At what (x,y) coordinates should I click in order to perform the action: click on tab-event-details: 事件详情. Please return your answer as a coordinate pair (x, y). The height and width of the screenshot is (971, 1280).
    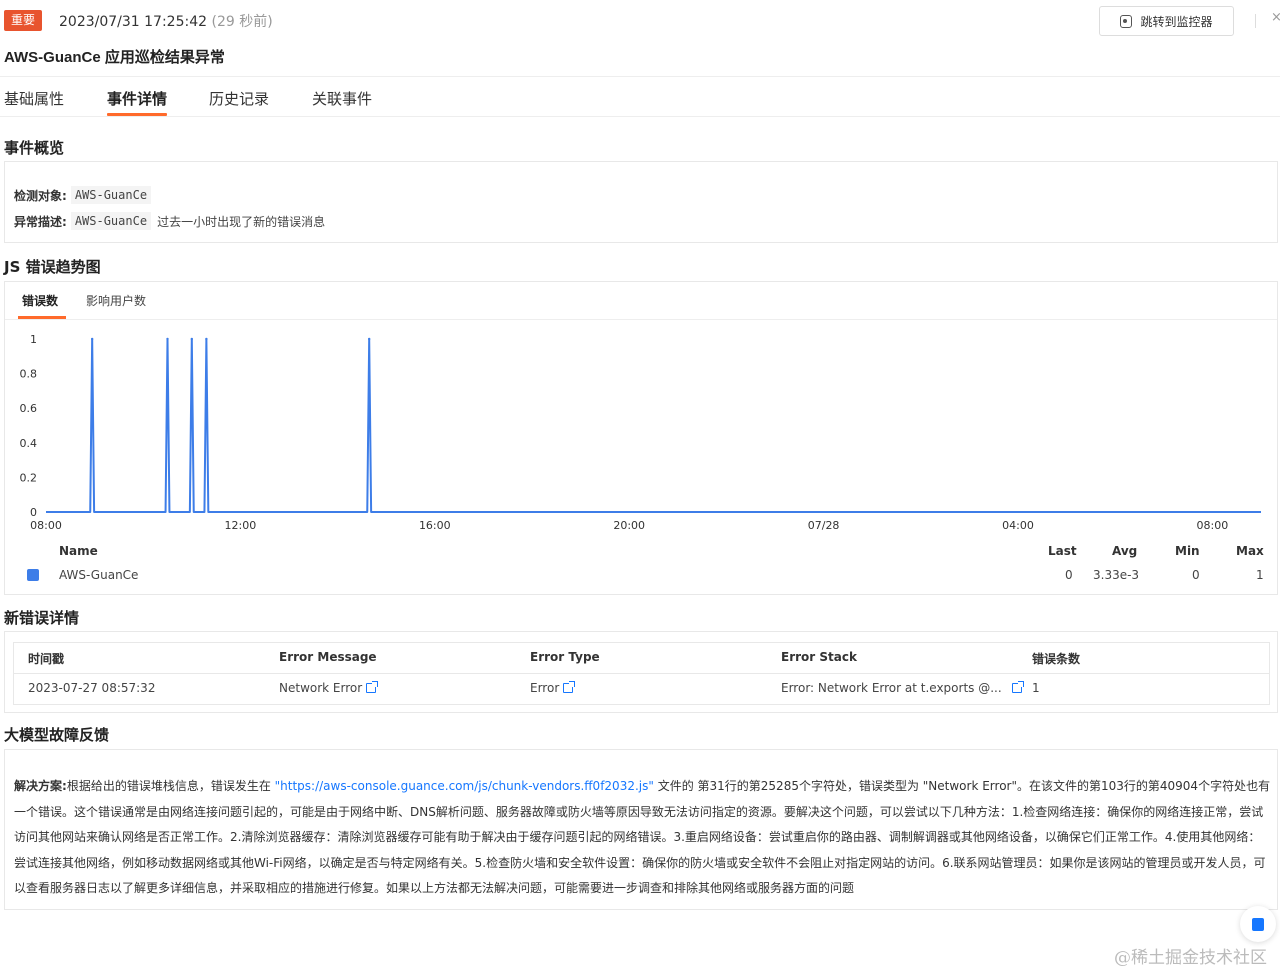
    Looking at the image, I should click on (137, 98).